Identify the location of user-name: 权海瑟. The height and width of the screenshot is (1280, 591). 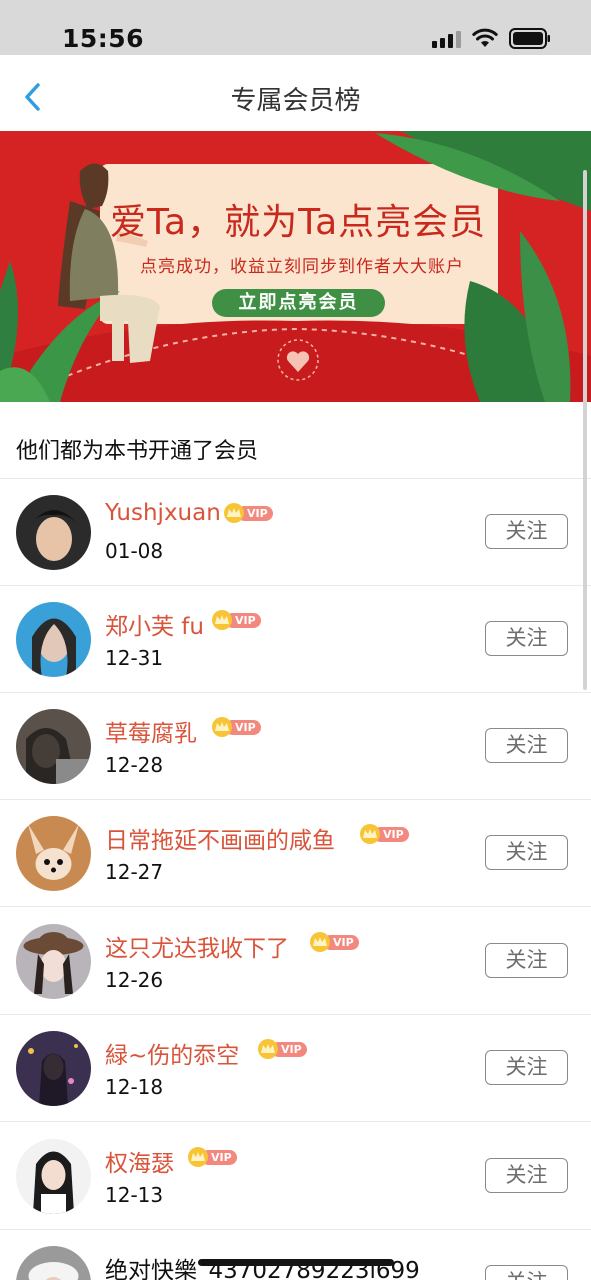
(139, 1161).